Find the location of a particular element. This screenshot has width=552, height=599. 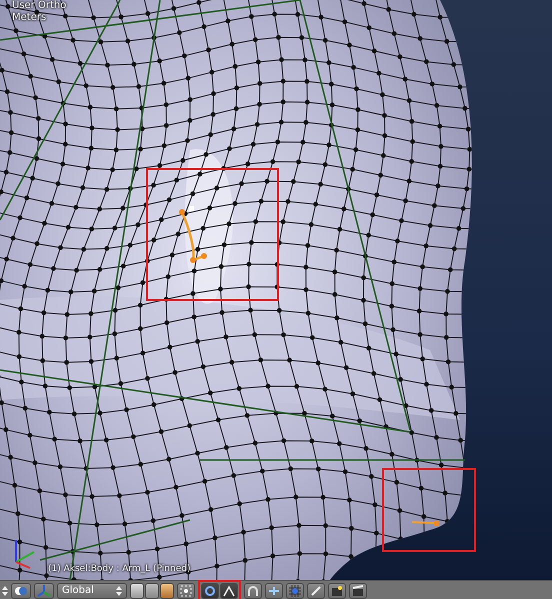

spheres-icon is located at coordinates (21, 590).